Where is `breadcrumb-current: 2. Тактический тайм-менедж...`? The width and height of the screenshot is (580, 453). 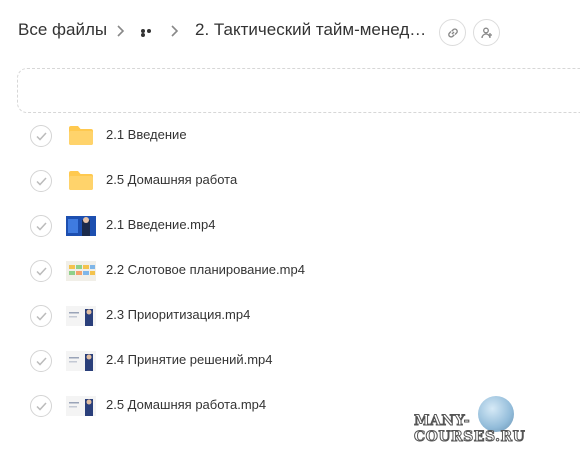 breadcrumb-current: 2. Тактический тайм-менедж... is located at coordinates (314, 29).